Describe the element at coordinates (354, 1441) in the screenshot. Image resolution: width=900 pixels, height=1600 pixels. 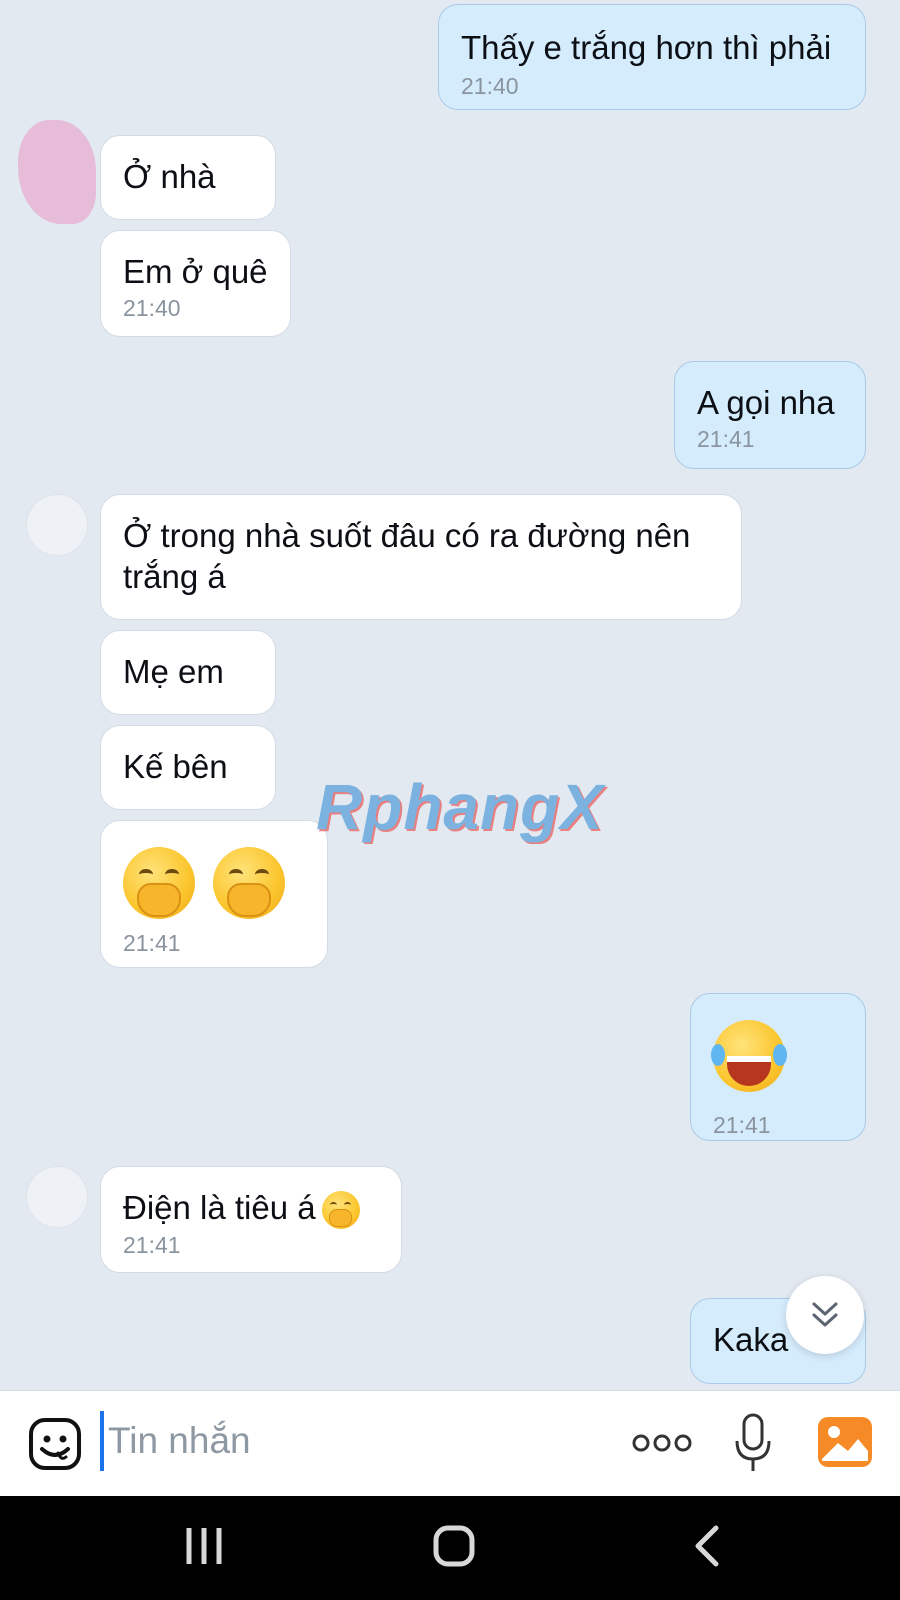
I see `message-input: Tin nhắn` at that location.